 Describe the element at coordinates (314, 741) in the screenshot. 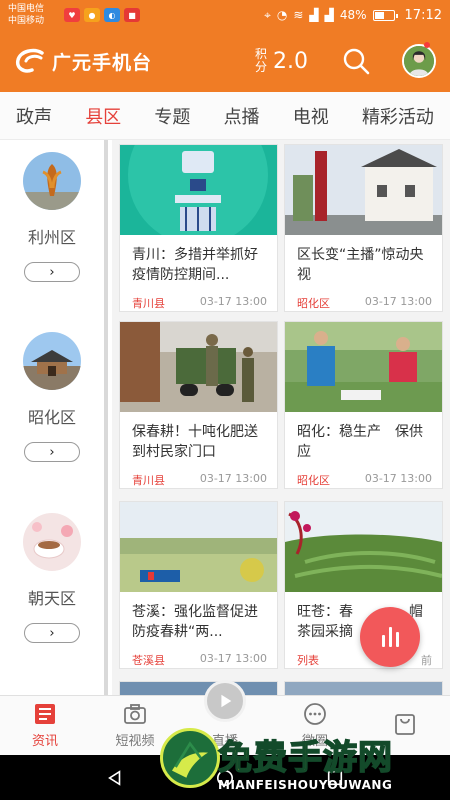

I see `nav-label: 微圈` at that location.